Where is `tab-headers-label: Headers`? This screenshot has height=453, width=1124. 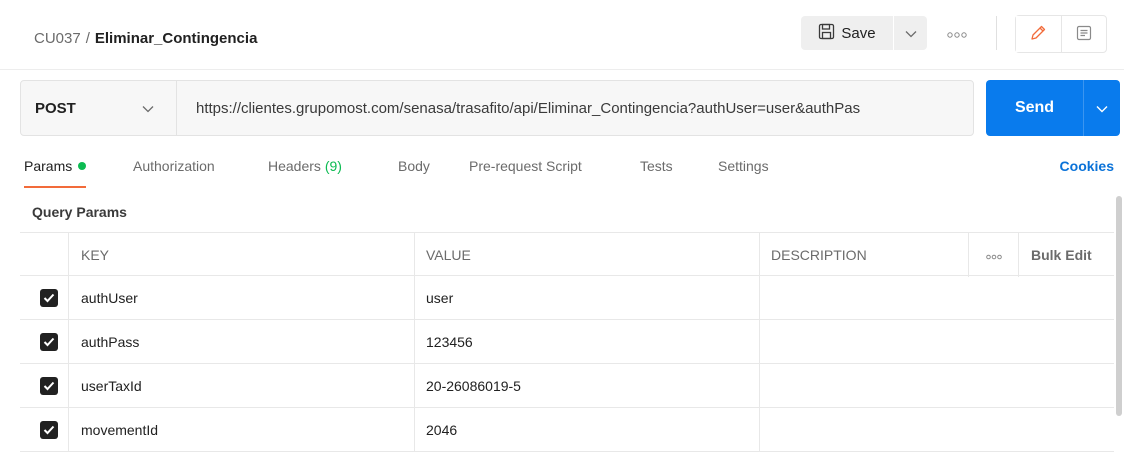 tab-headers-label: Headers is located at coordinates (294, 166).